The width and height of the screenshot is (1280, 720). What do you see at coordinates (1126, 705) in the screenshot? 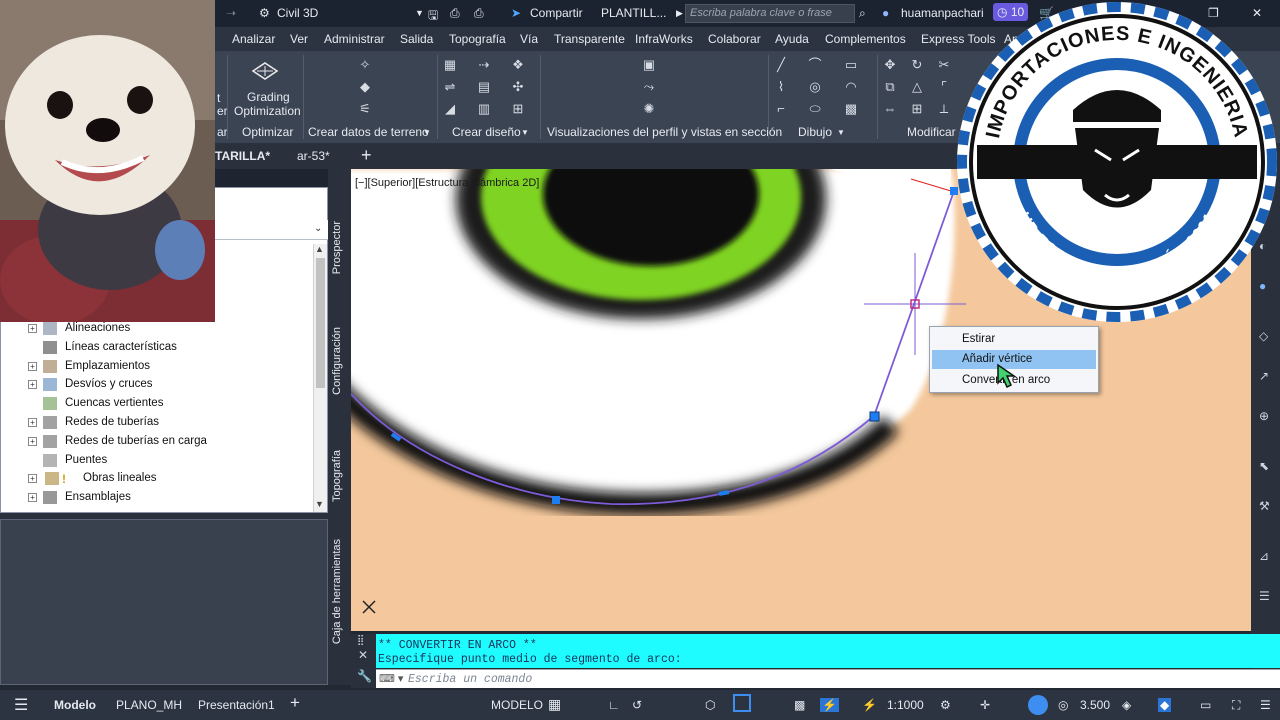
I see `hardware-icon: ◈` at bounding box center [1126, 705].